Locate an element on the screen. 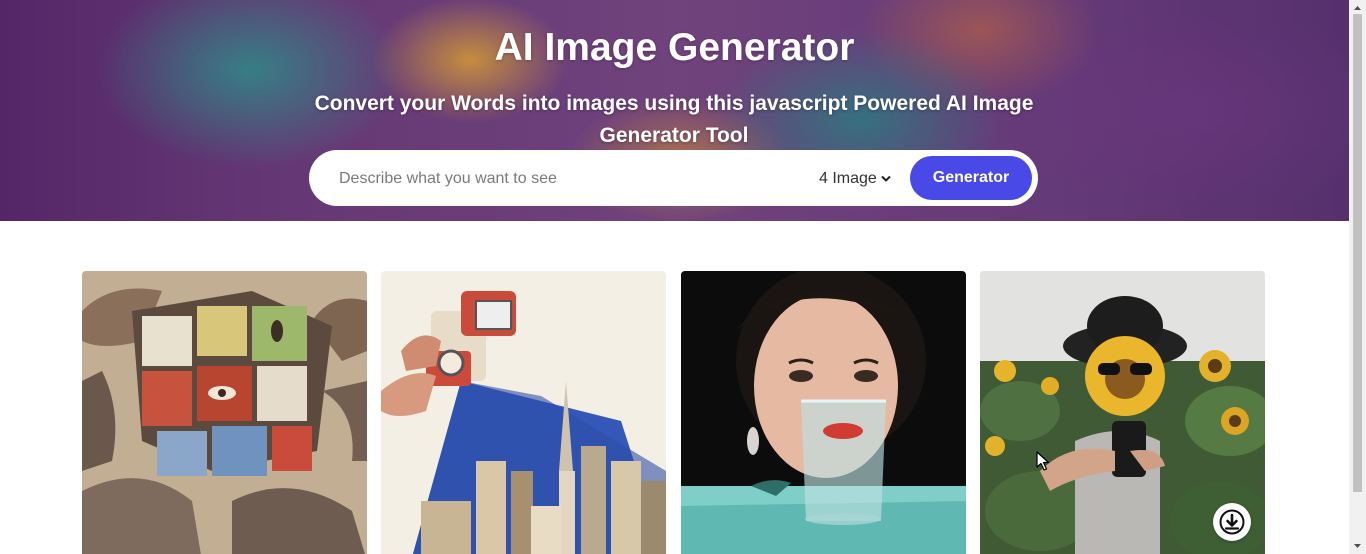 The width and height of the screenshot is (1366, 554). generated-image-camera-city is located at coordinates (523, 412).